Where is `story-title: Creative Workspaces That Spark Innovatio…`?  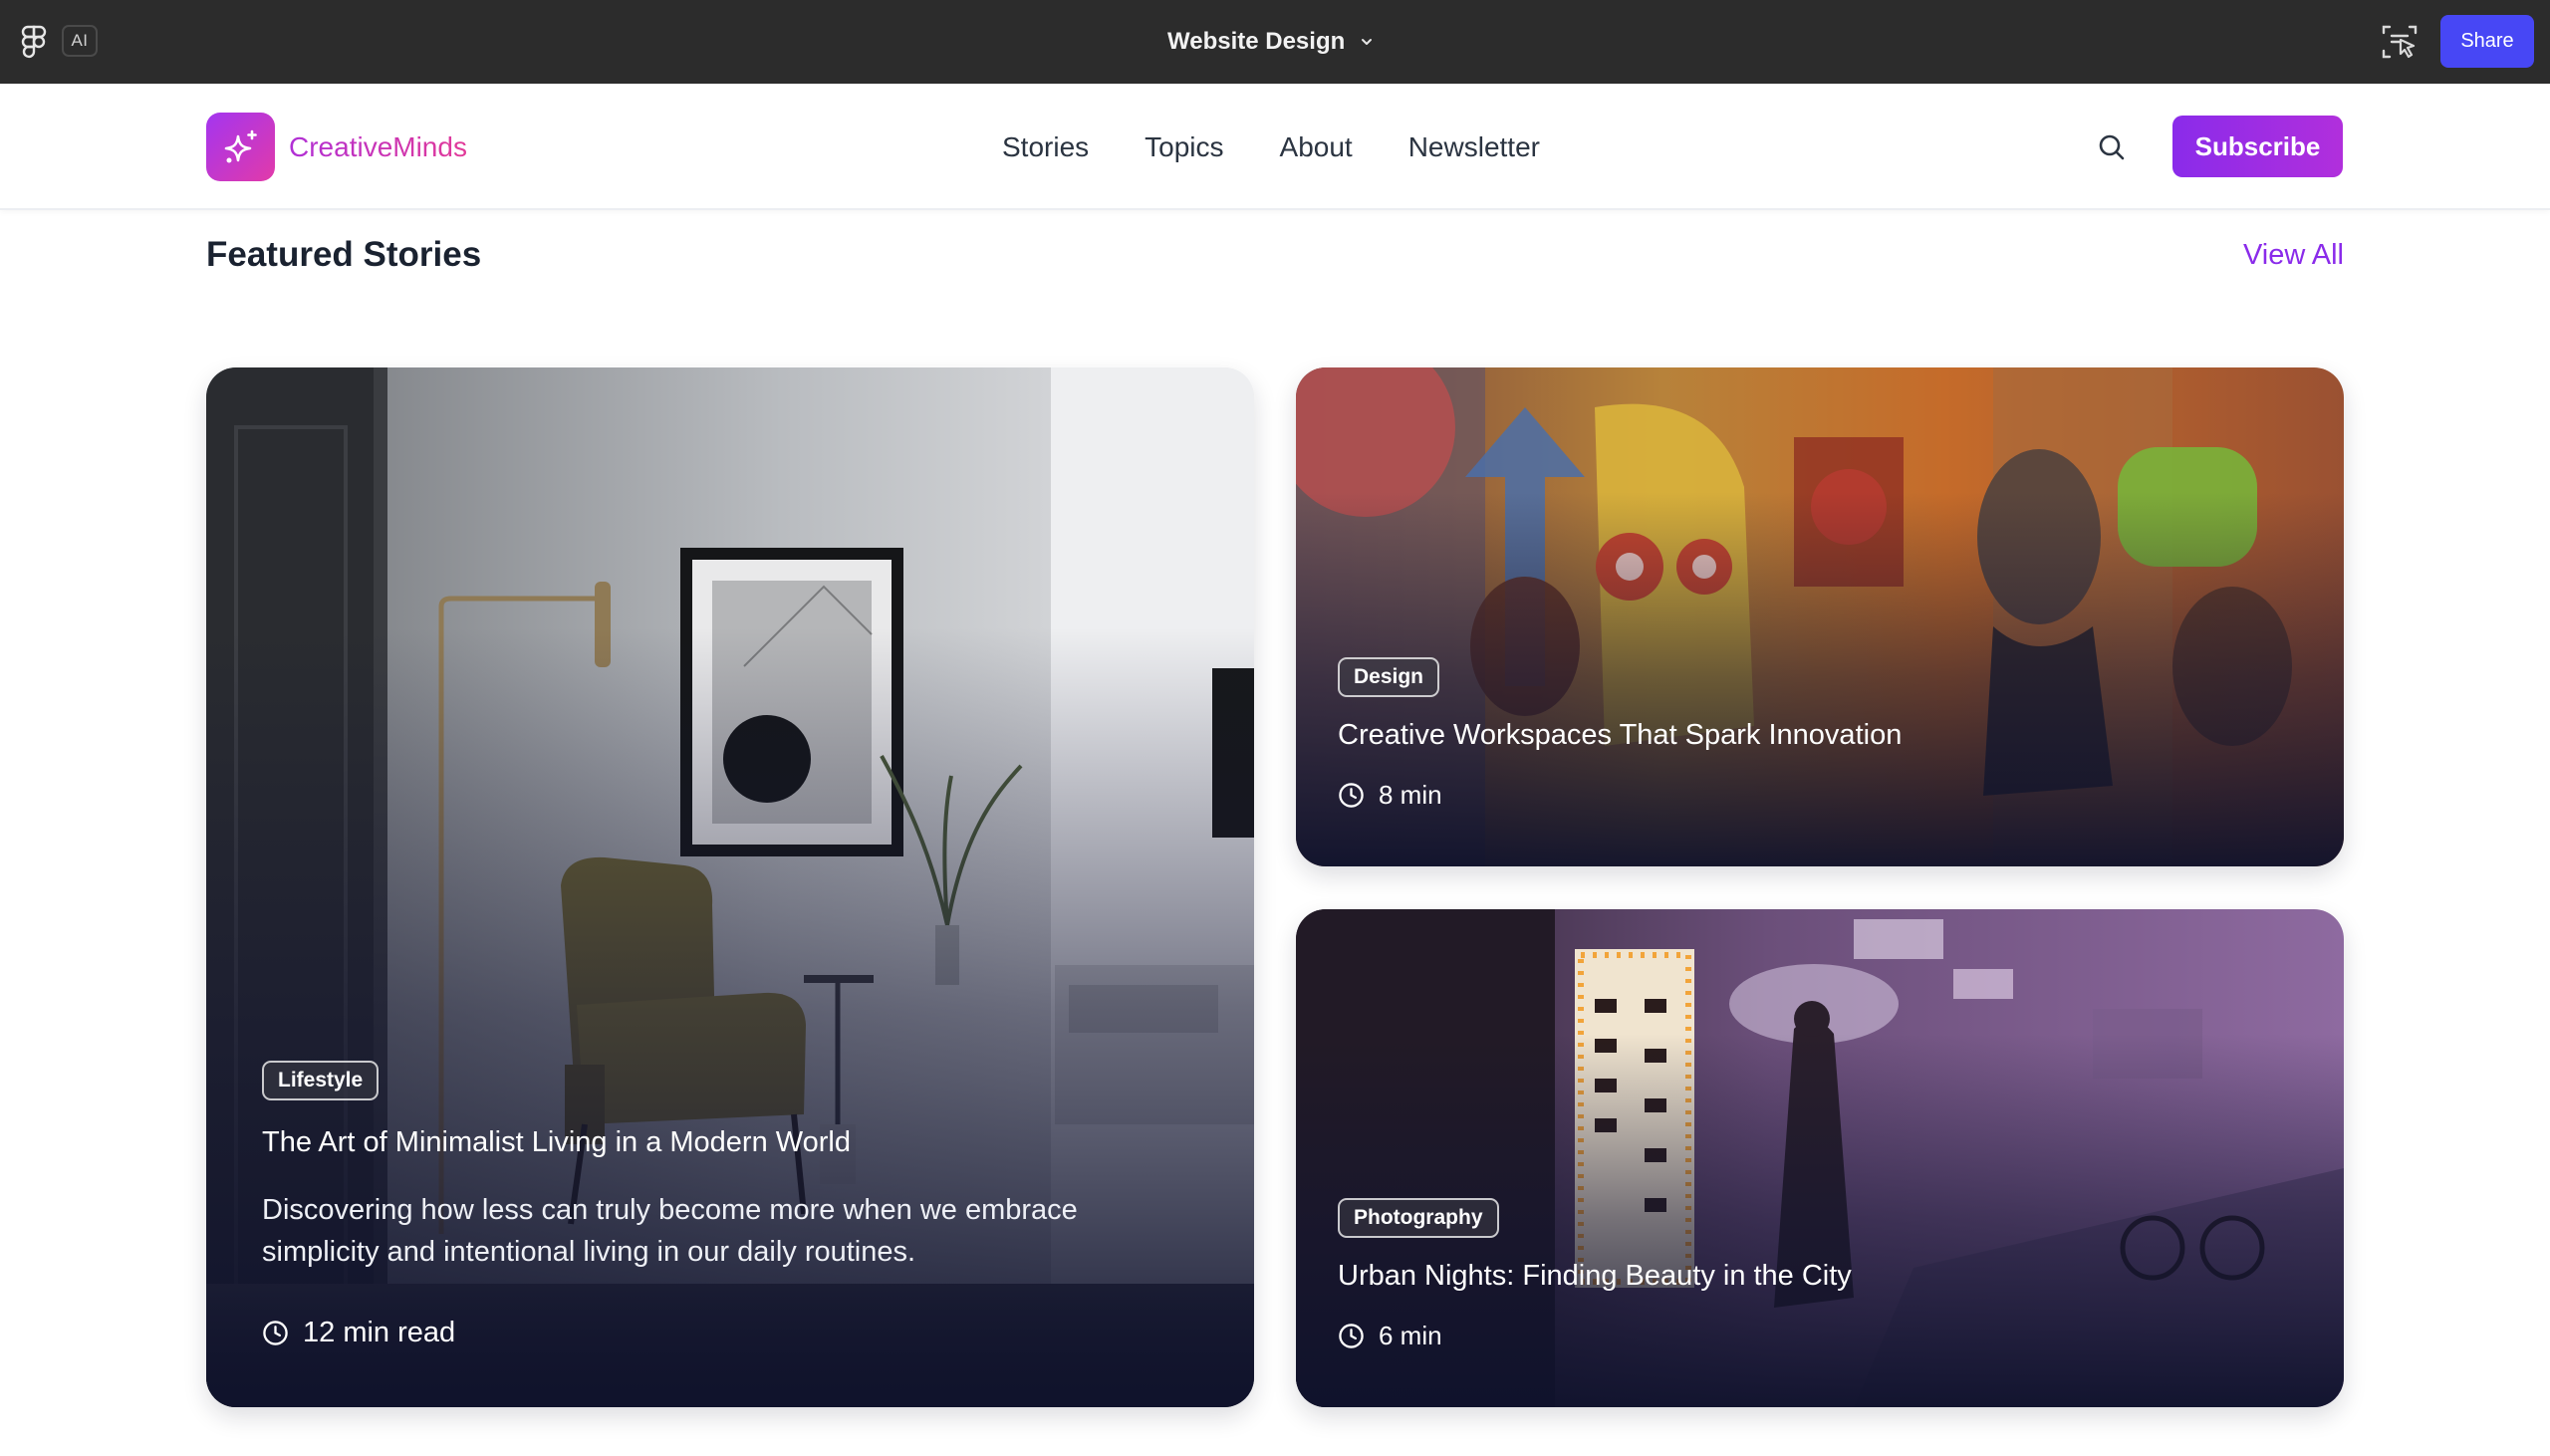 story-title: Creative Workspaces That Spark Innovatio… is located at coordinates (1820, 735).